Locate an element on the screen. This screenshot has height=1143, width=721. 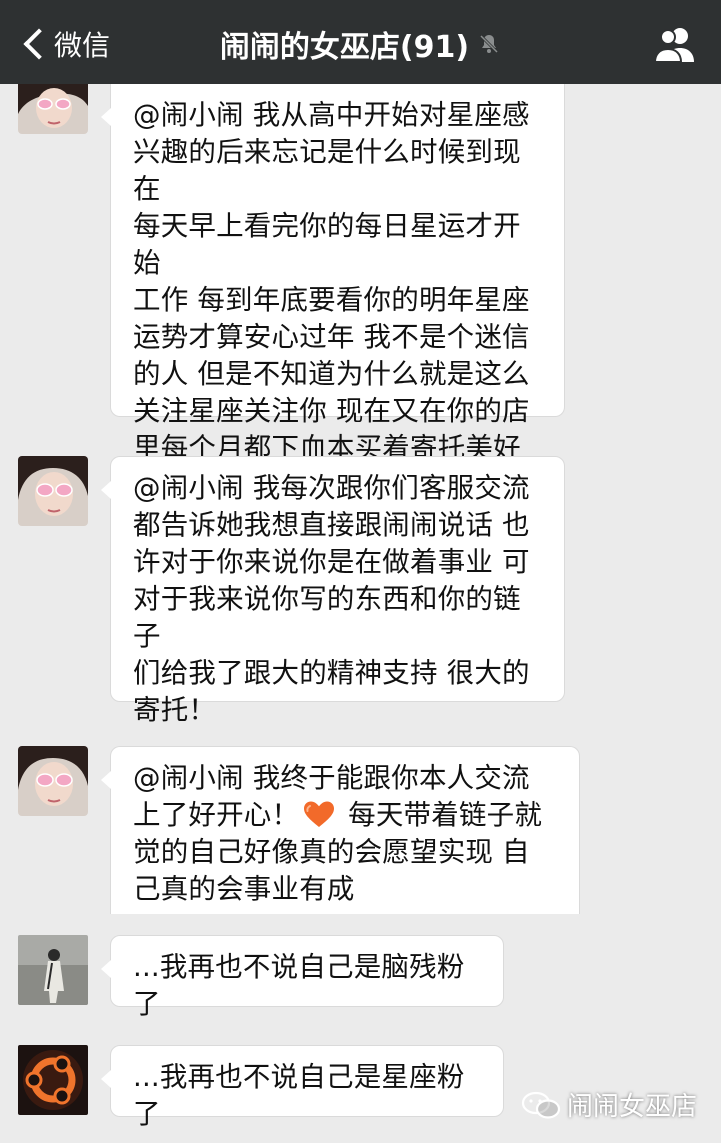
watermark-text: 闹闹女巫店 is located at coordinates (631, 1107).